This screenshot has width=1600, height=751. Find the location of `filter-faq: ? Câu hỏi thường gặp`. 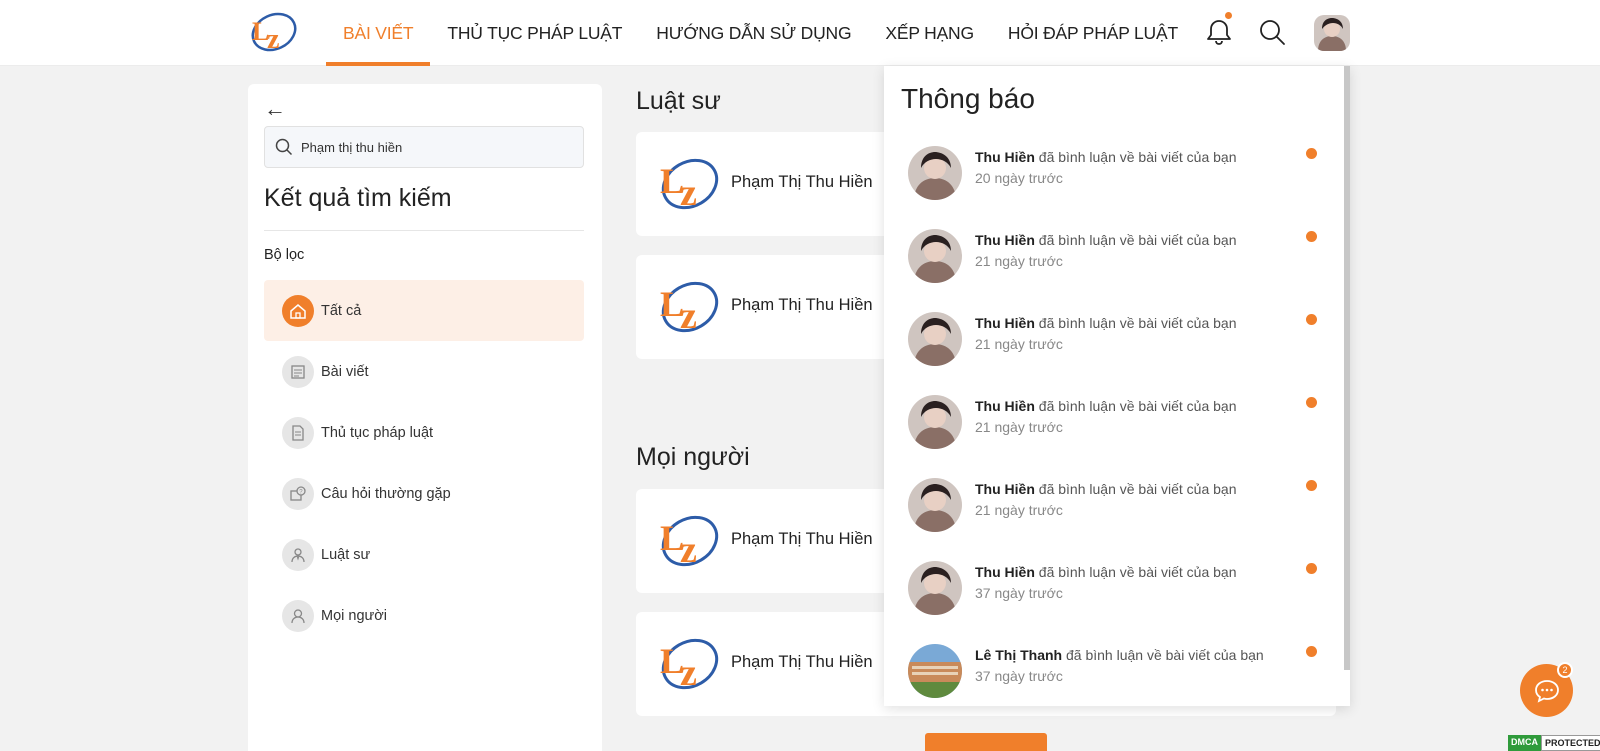

filter-faq: ? Câu hỏi thường gặp is located at coordinates (424, 493).